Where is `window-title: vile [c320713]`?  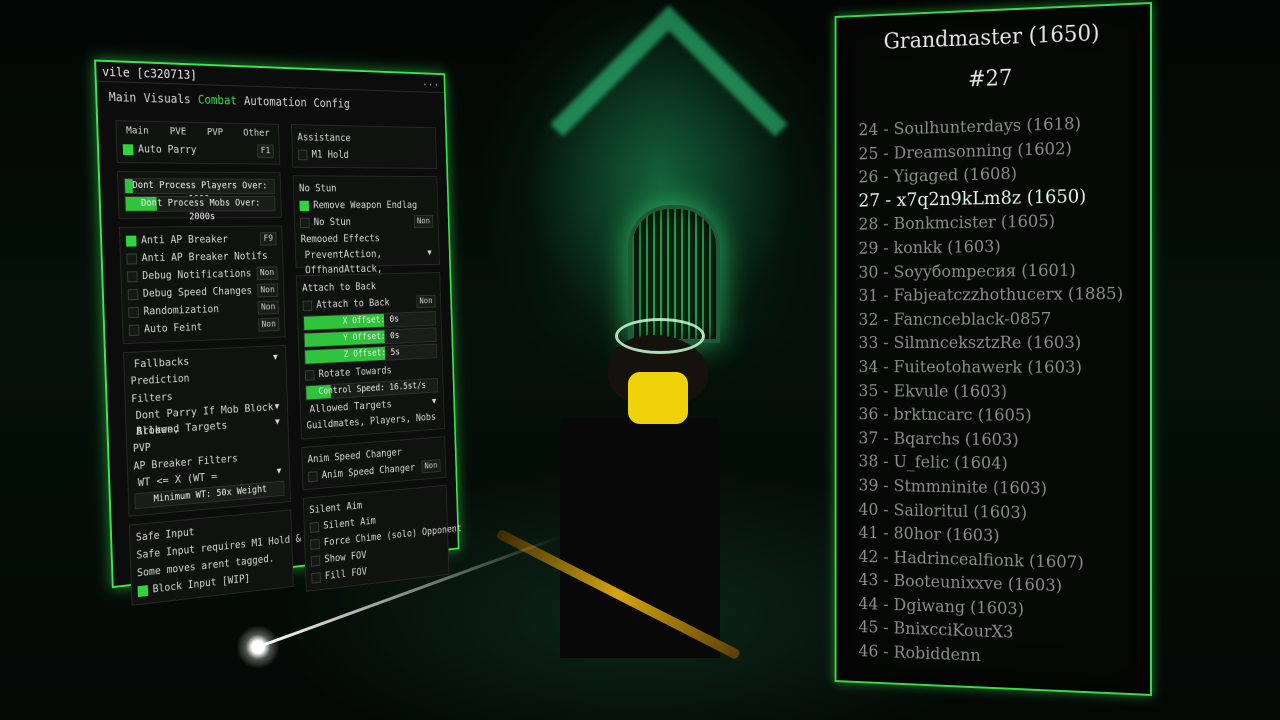 window-title: vile [c320713] is located at coordinates (149, 73).